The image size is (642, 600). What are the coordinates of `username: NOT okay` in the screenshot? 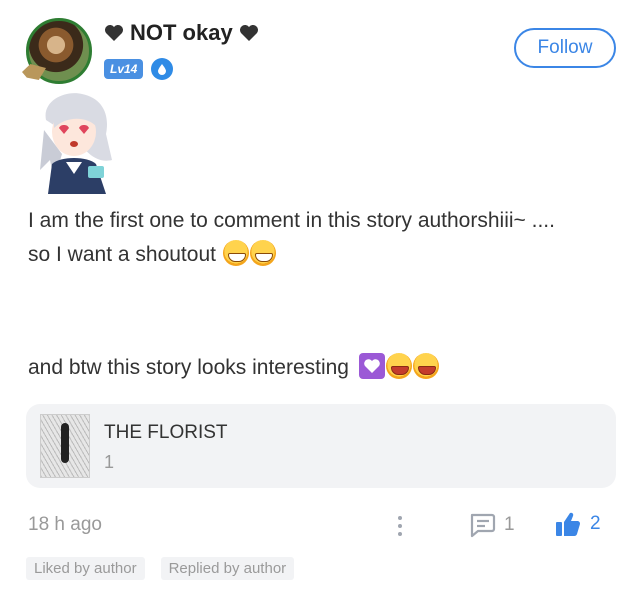 It's located at (181, 33).